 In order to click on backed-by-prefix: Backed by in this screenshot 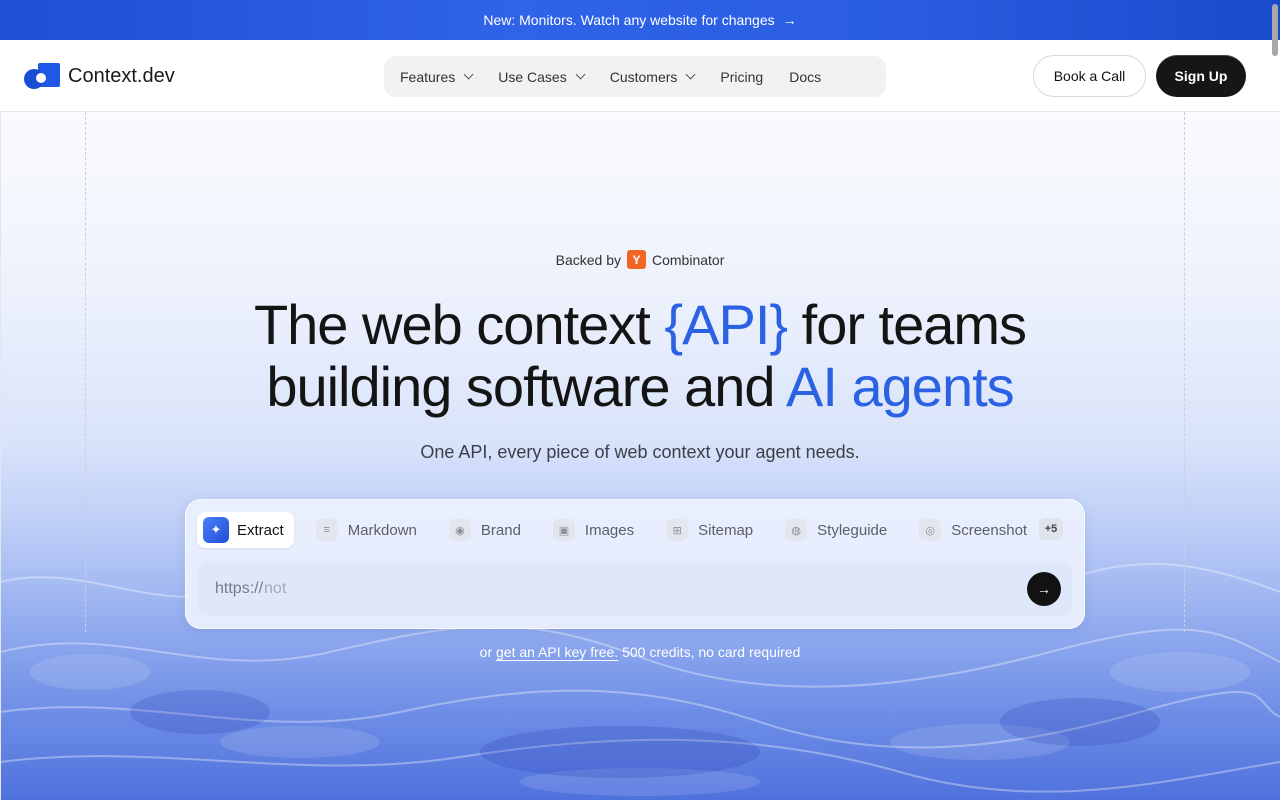, I will do `click(588, 259)`.